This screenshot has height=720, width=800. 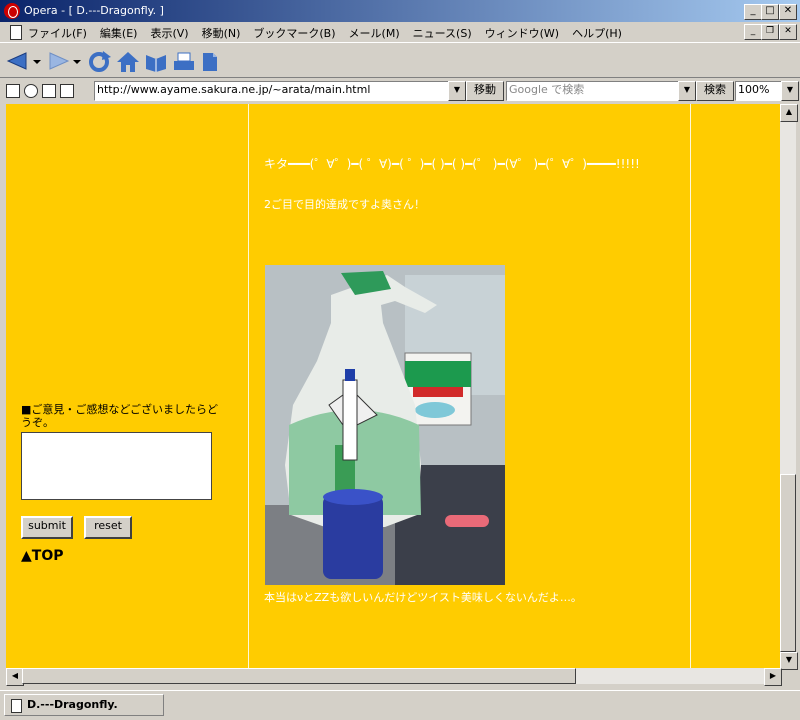 What do you see at coordinates (789, 113) in the screenshot?
I see `scroll-up-icon: ▲` at bounding box center [789, 113].